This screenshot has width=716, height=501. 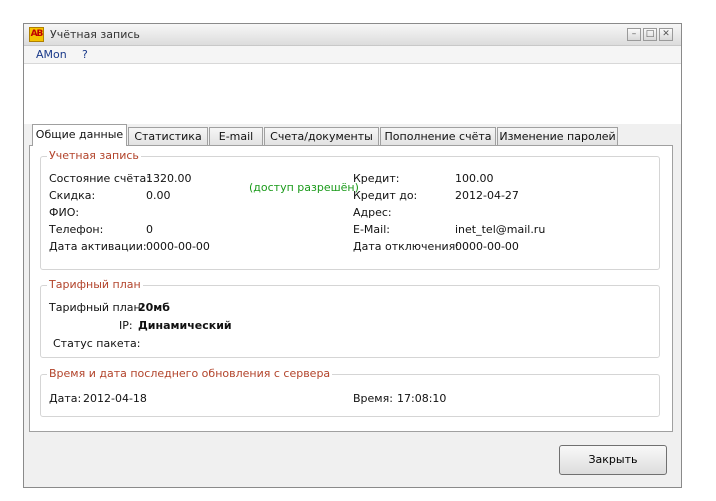 I want to click on ip-value: Динамический, so click(x=185, y=325).